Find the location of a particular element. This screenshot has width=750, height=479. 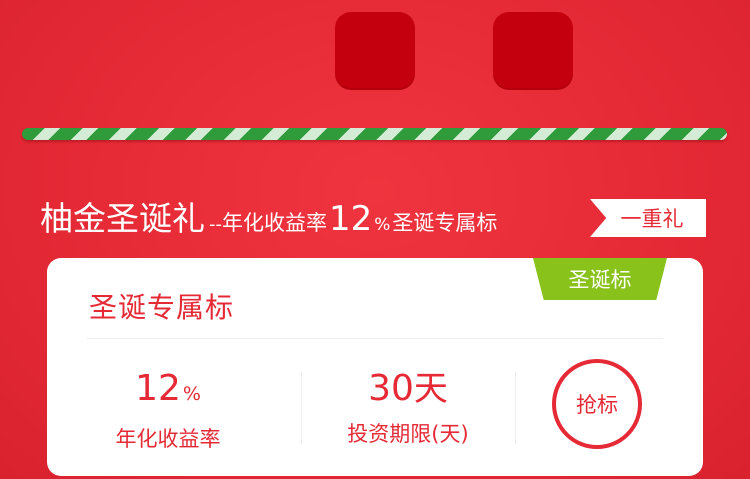

promo-rate: 12 is located at coordinates (351, 219).